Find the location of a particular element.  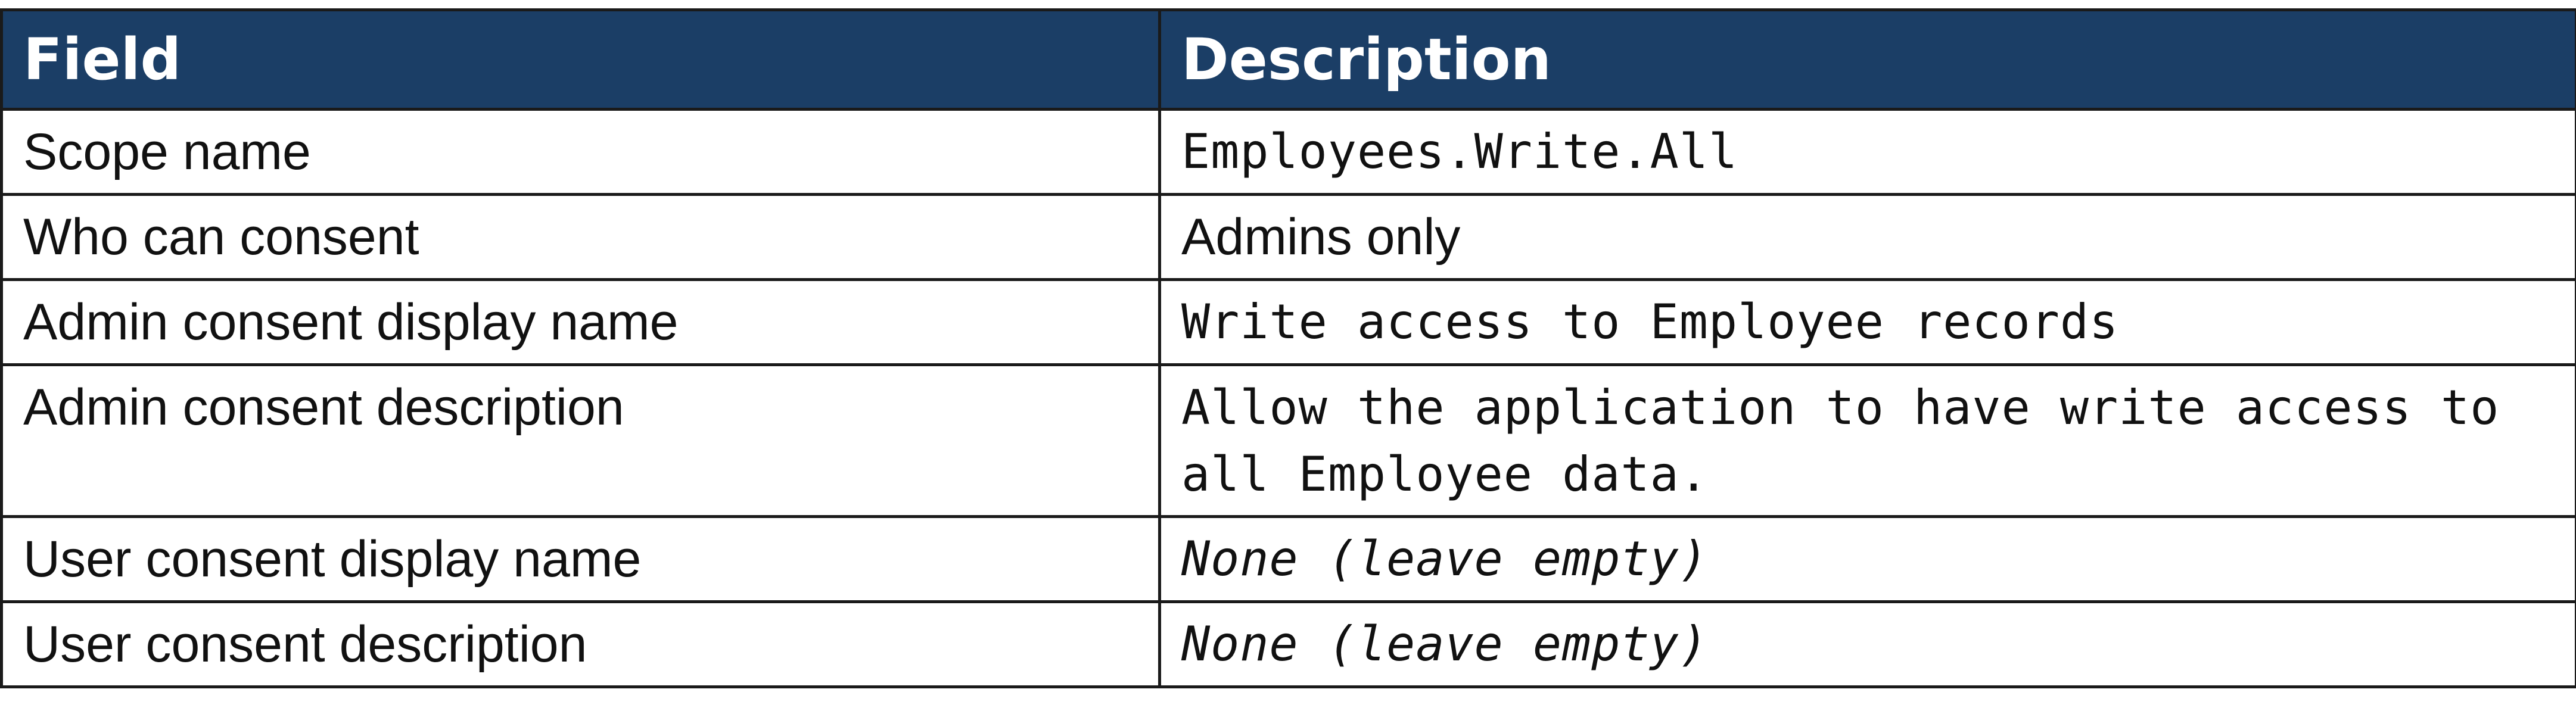

description-cell: Employees.Write.All is located at coordinates (1867, 152).